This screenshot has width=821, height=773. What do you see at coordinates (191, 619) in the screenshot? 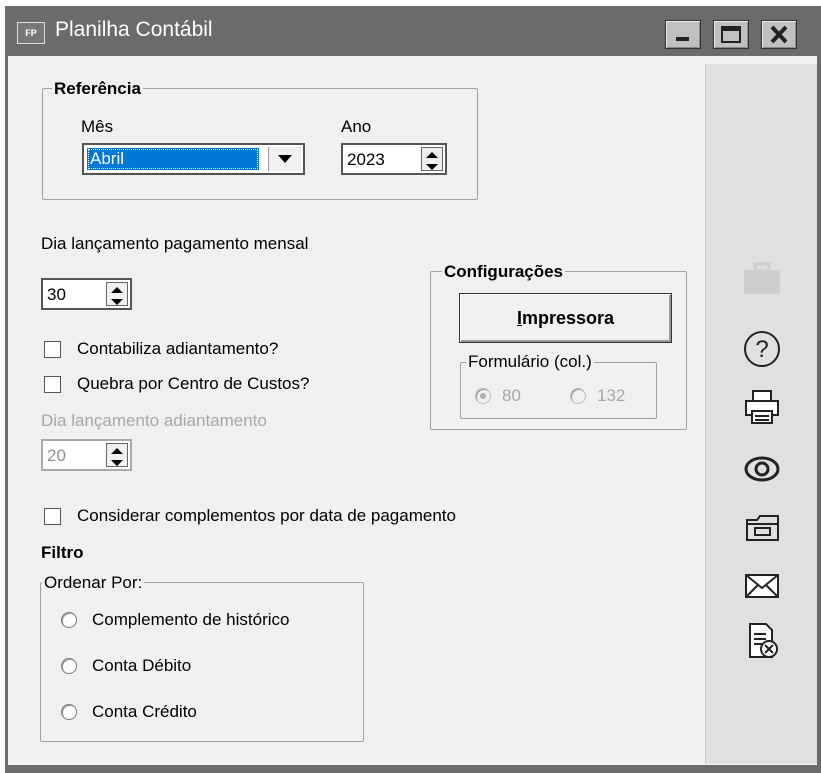
I see `radio-complemento-label: Complemento de histórico` at bounding box center [191, 619].